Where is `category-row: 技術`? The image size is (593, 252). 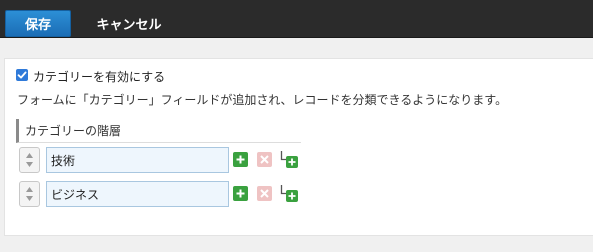
category-row: 技術 is located at coordinates (296, 161).